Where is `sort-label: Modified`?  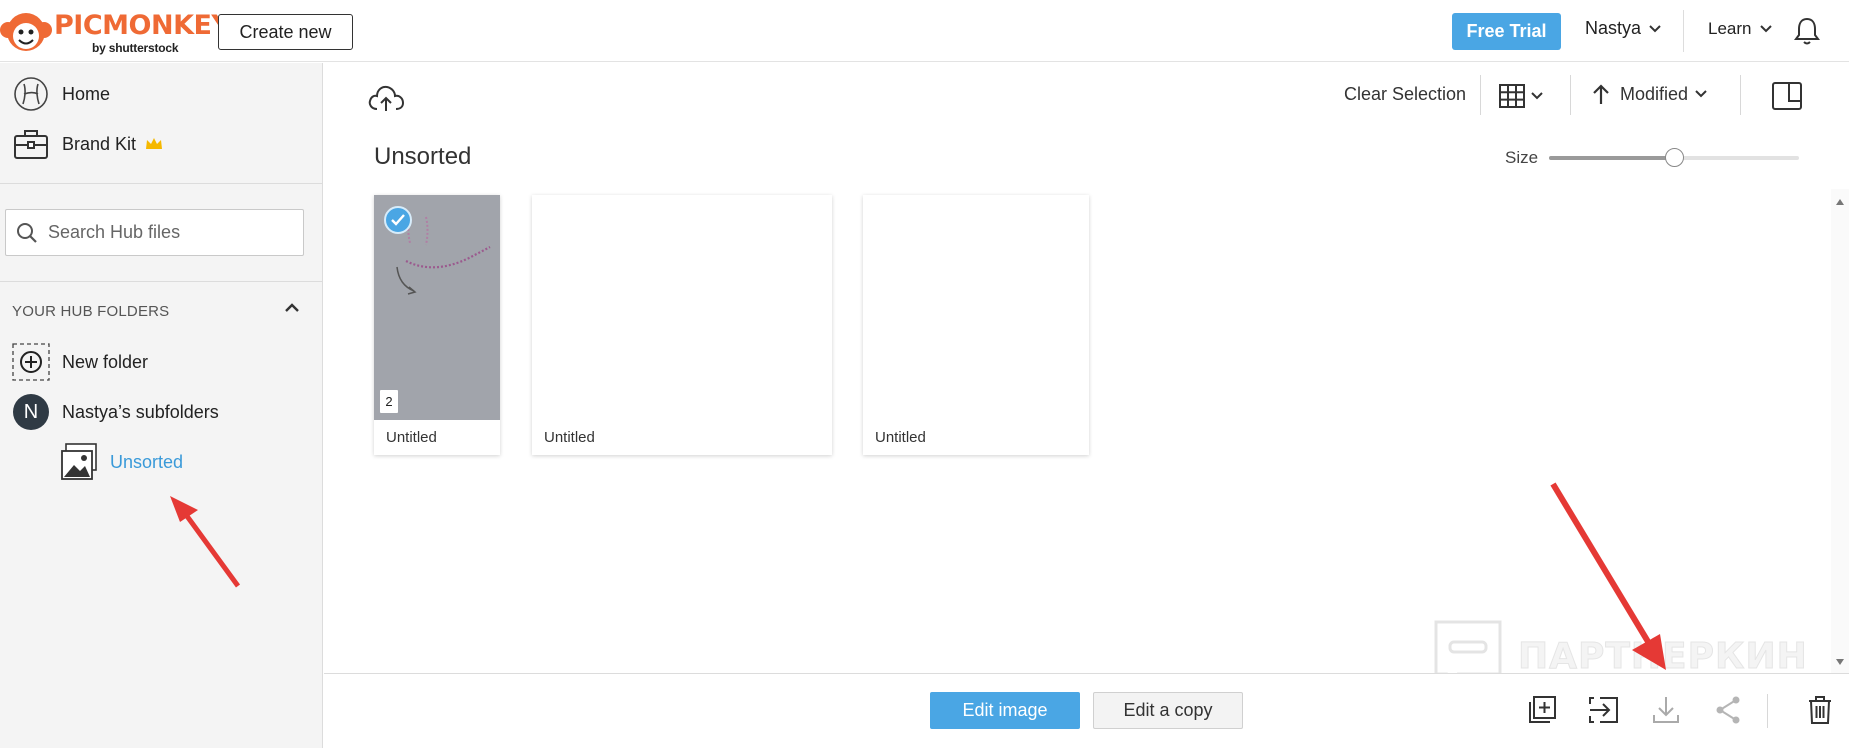
sort-label: Modified is located at coordinates (1654, 93).